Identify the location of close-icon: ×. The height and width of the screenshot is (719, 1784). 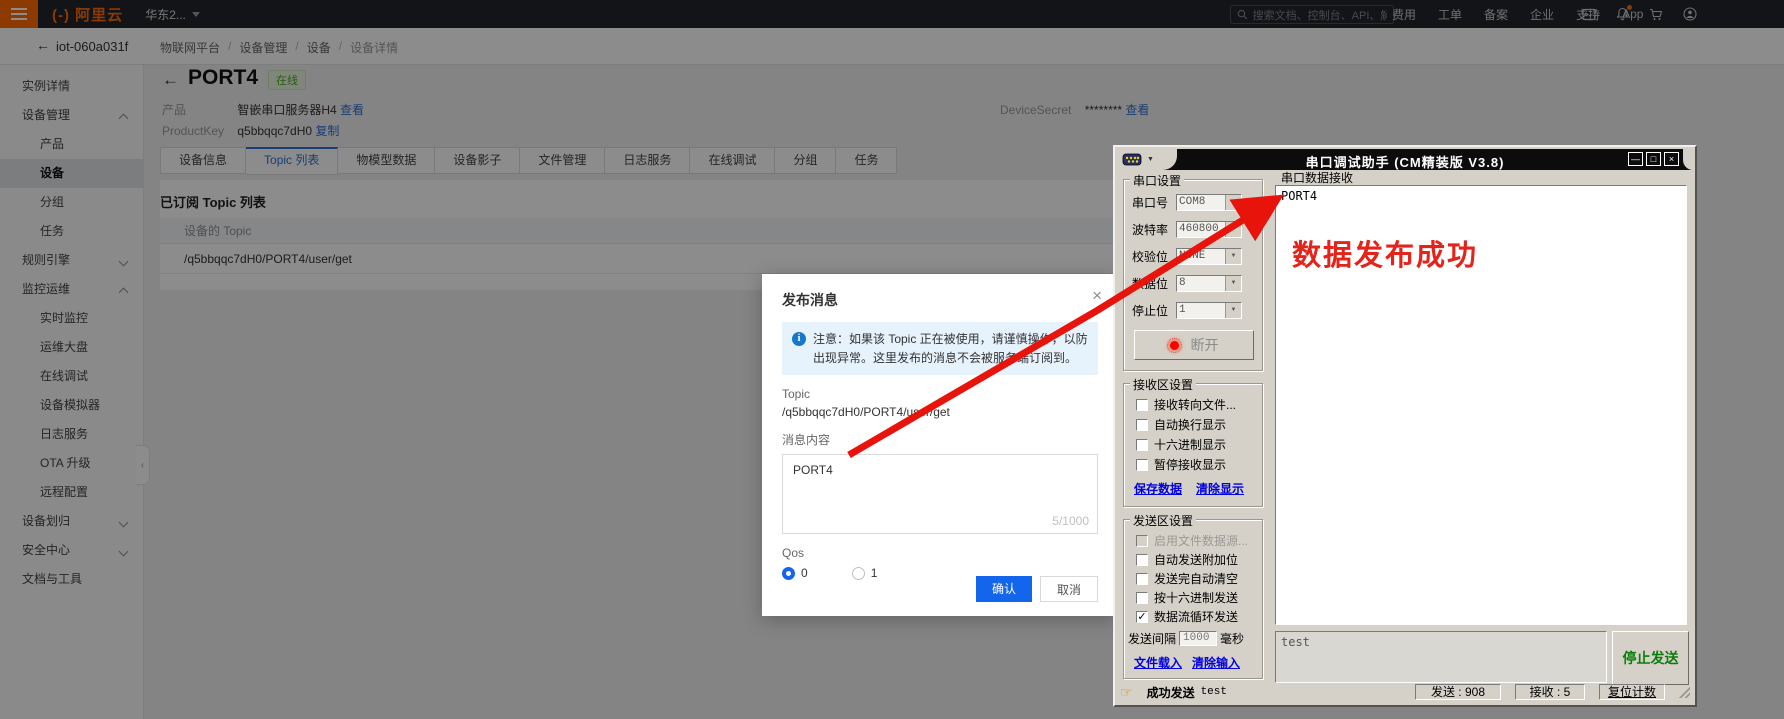
(1097, 296).